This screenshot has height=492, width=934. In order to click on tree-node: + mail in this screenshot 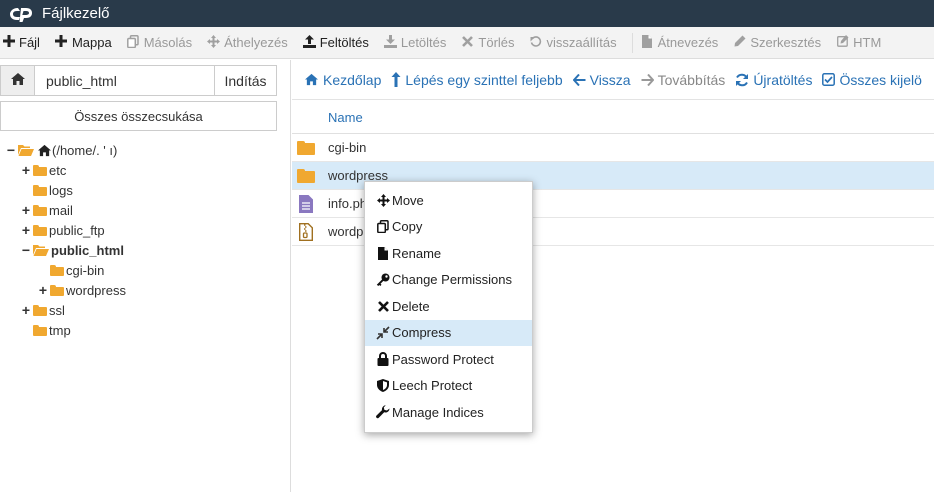, I will do `click(140, 210)`.